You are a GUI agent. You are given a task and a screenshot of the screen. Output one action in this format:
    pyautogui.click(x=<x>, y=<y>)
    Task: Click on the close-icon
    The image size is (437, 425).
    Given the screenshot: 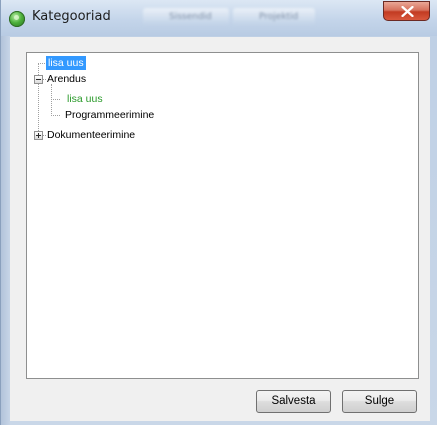 What is the action you would take?
    pyautogui.click(x=407, y=11)
    